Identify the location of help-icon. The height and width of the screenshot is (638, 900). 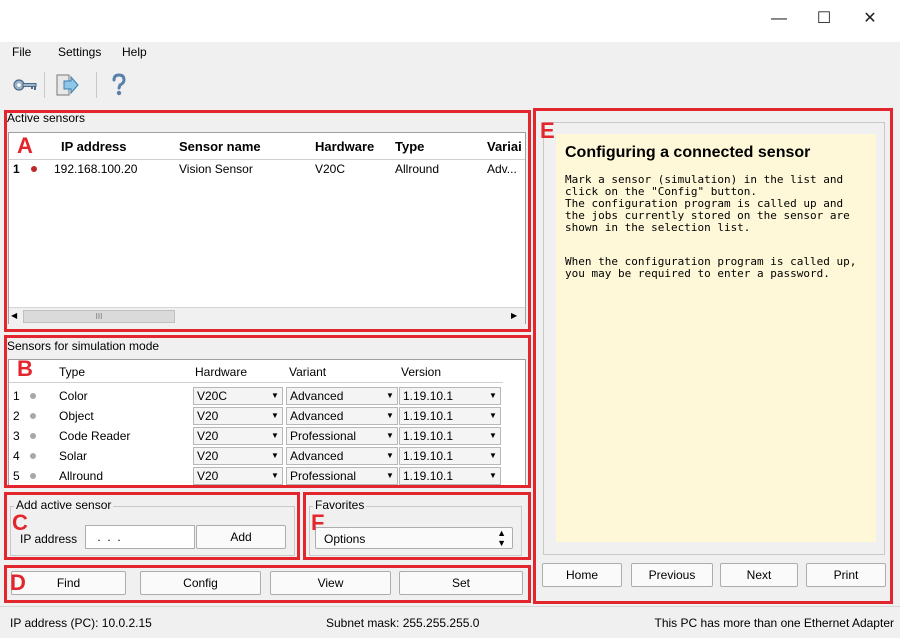
(119, 85).